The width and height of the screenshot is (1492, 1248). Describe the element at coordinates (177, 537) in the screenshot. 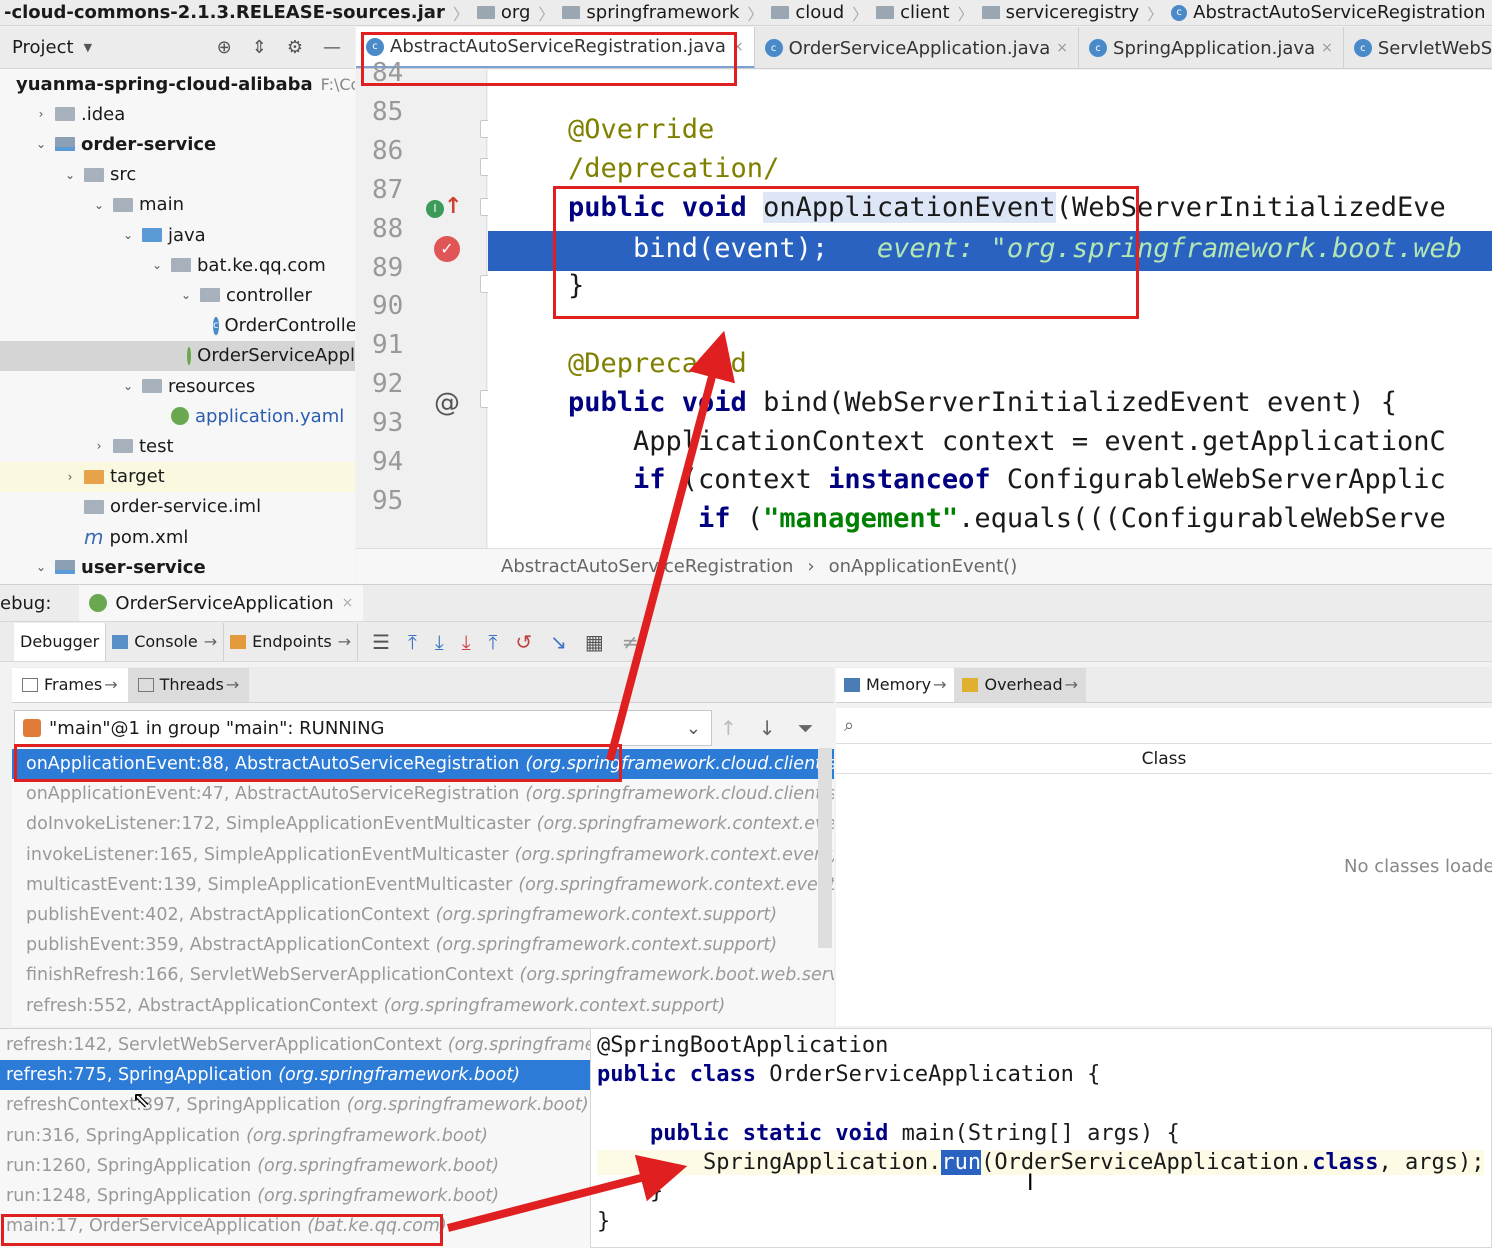

I see `tree-item: m pom.xml` at that location.